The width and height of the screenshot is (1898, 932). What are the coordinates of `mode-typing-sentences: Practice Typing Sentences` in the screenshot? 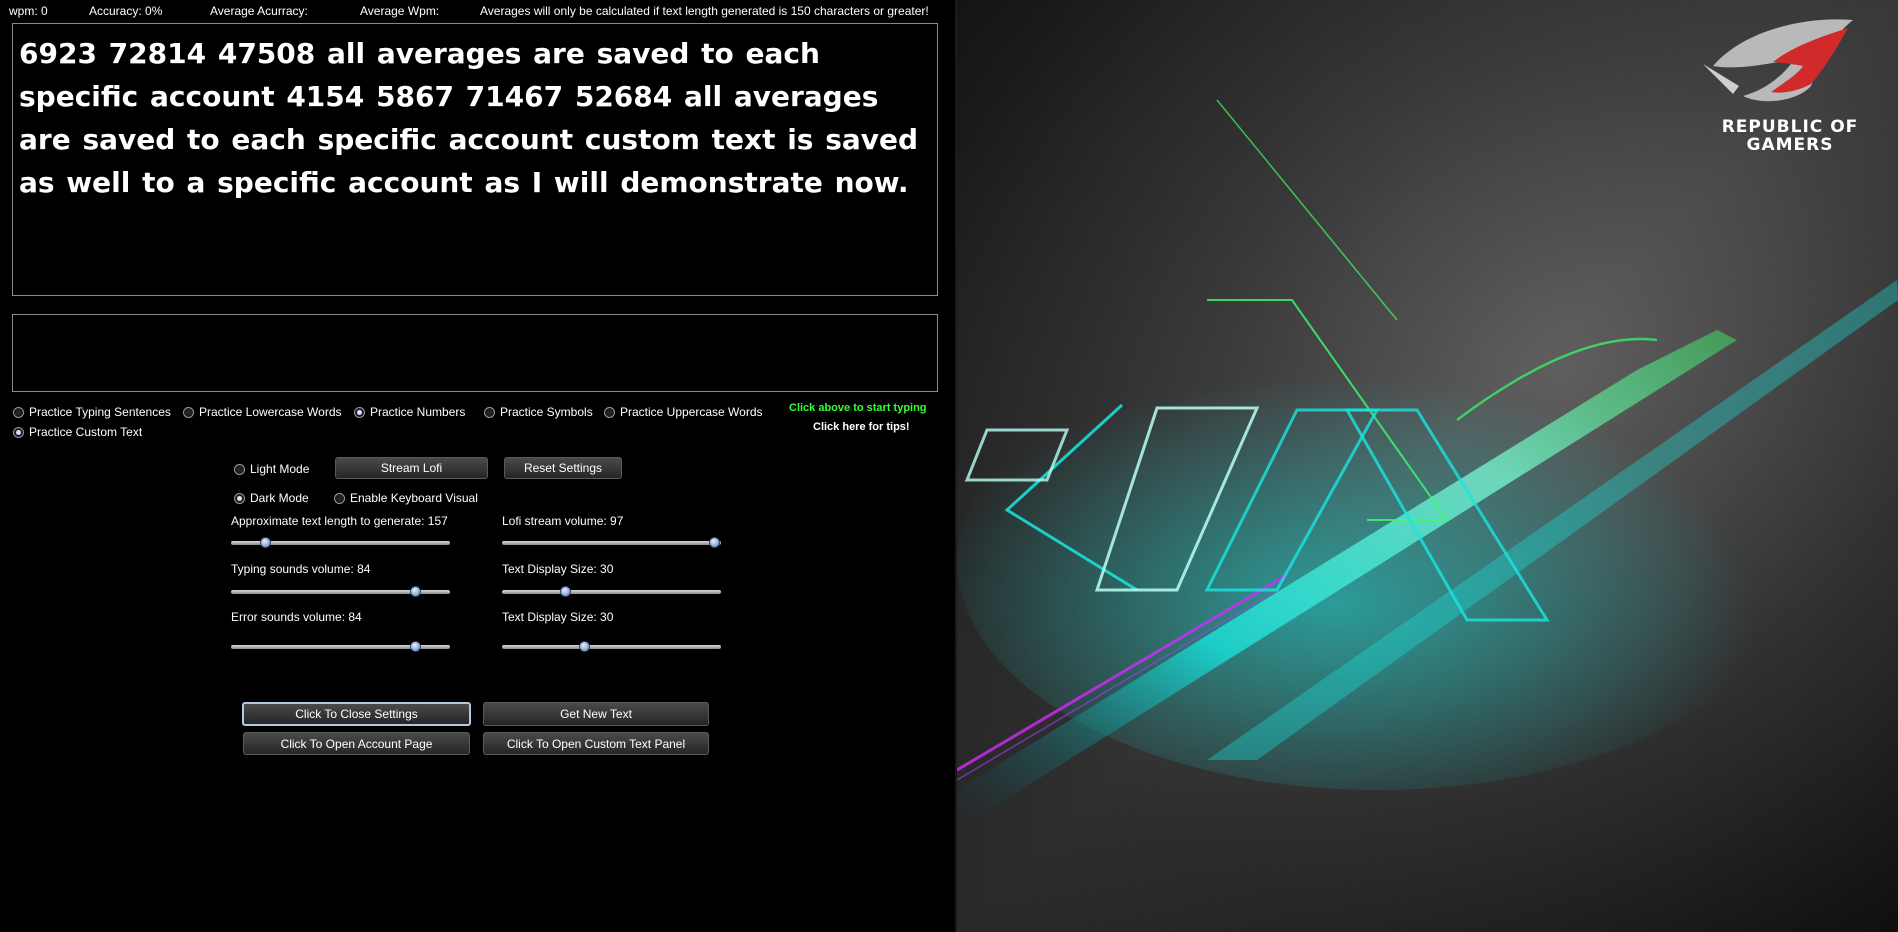 It's located at (92, 412).